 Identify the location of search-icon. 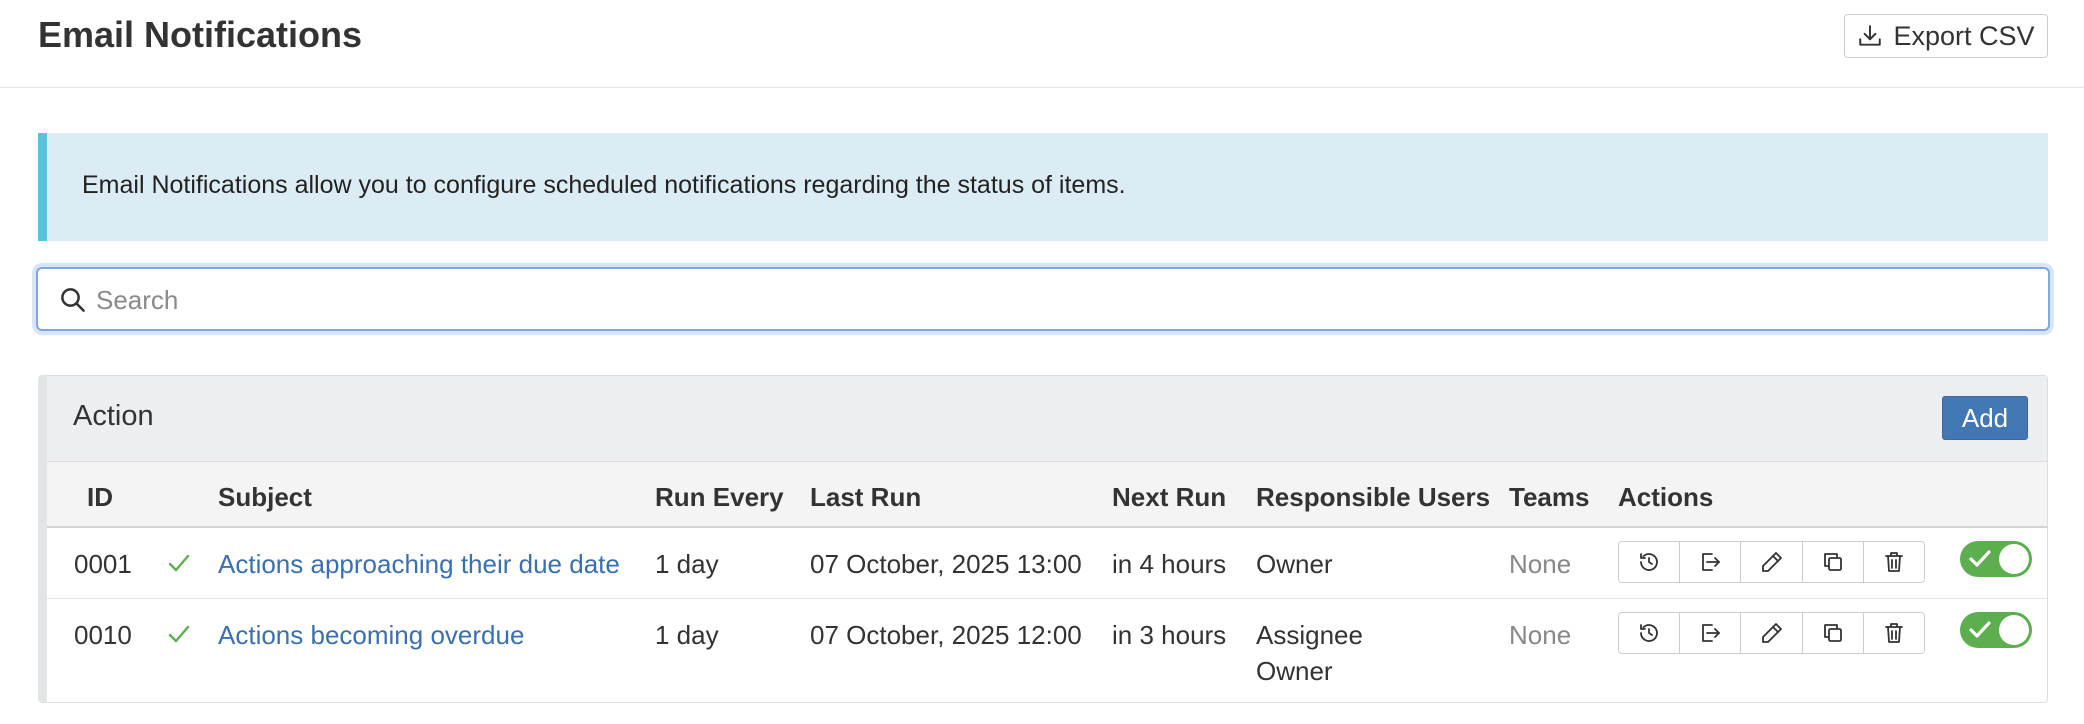
(73, 300).